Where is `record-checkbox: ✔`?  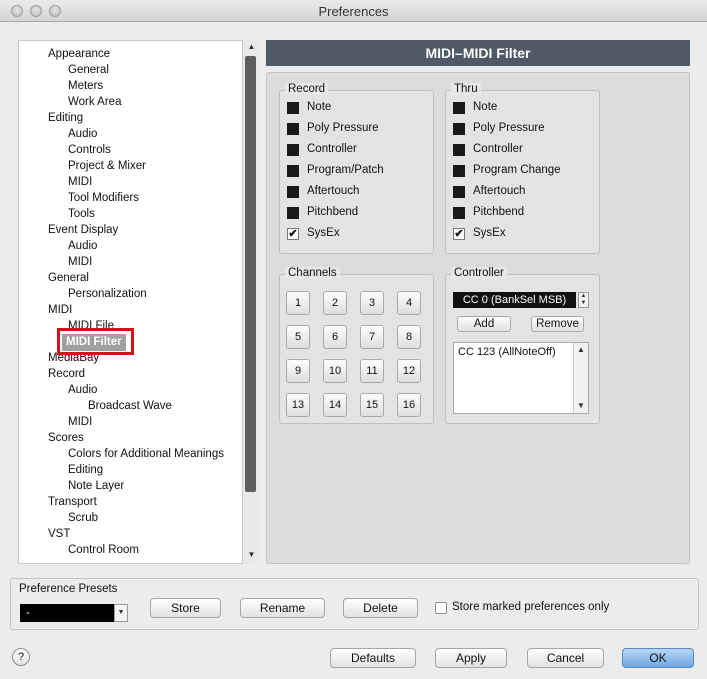
record-checkbox: ✔ is located at coordinates (293, 234).